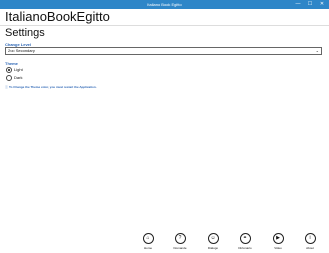 This screenshot has width=329, height=253. What do you see at coordinates (12, 51) in the screenshot?
I see `level-suffix: ND` at bounding box center [12, 51].